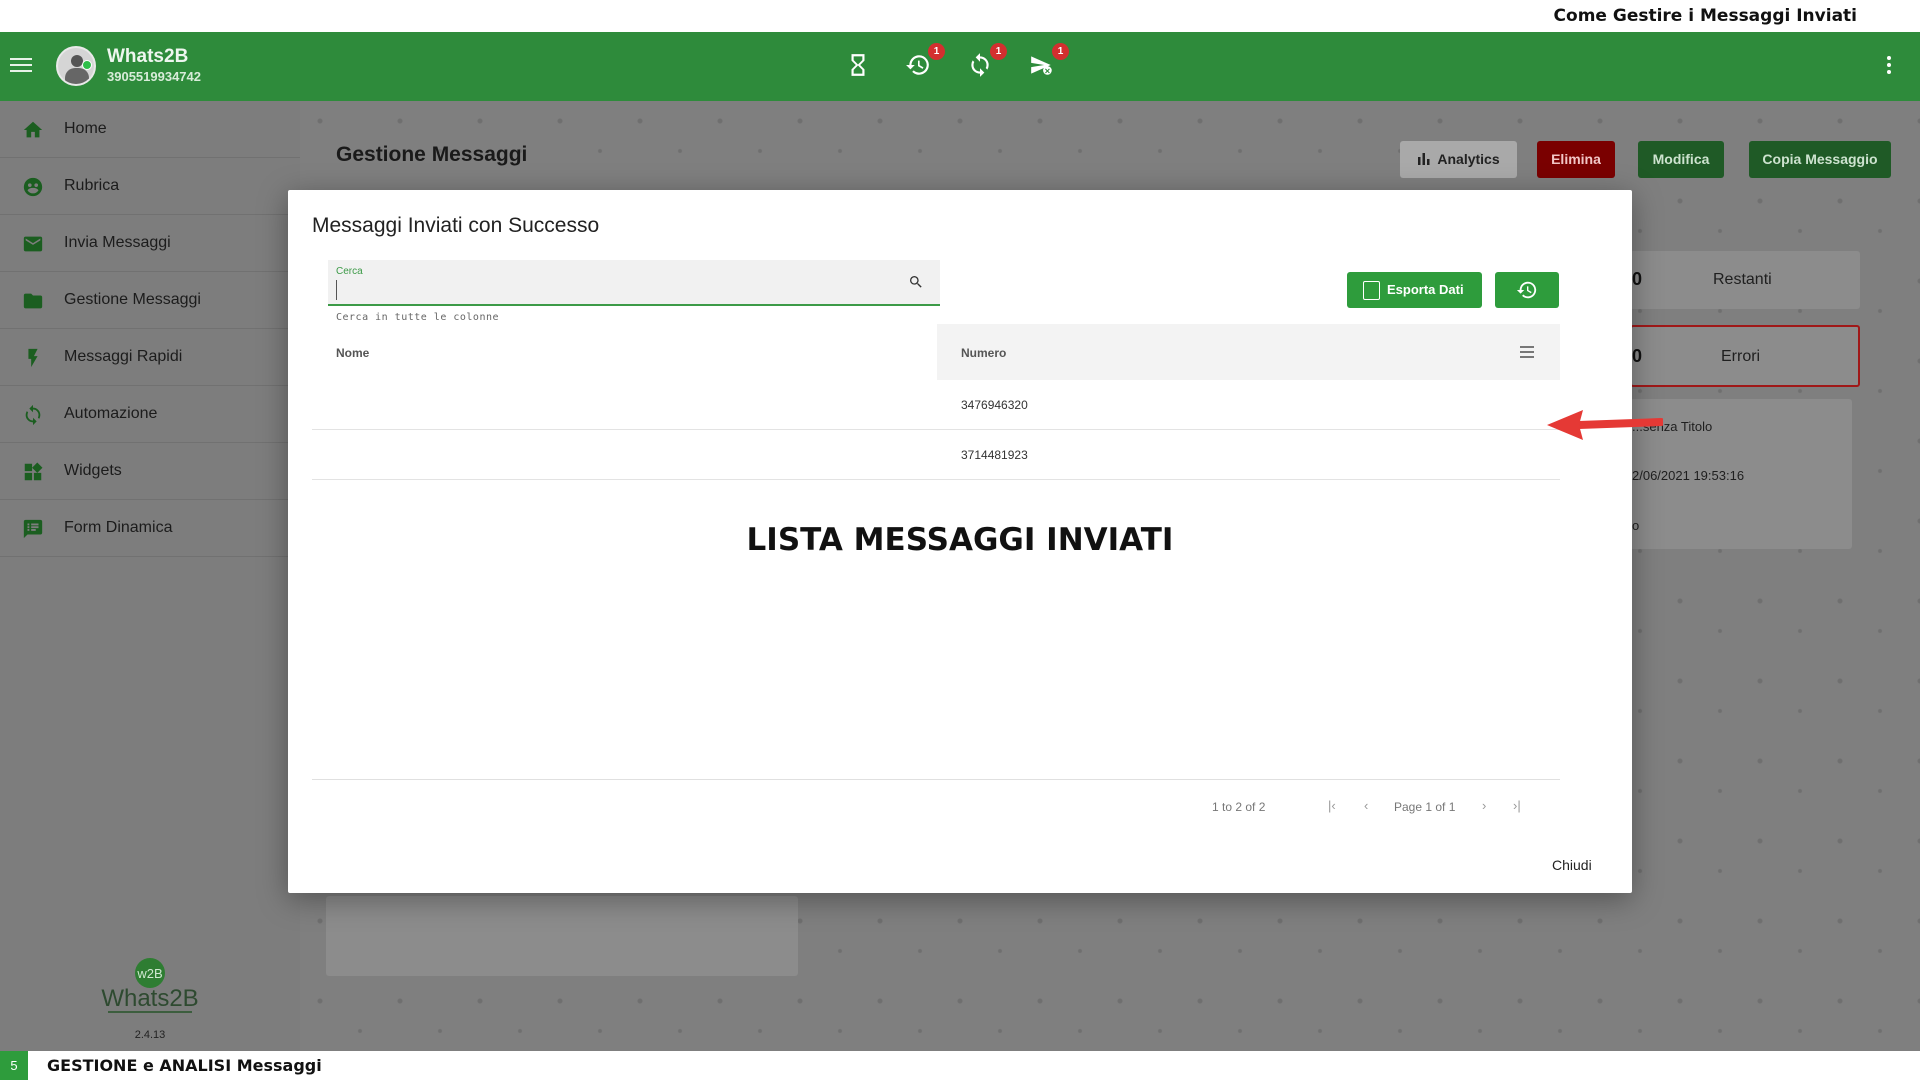  What do you see at coordinates (93, 470) in the screenshot?
I see `sidebar-item-label: Widgets` at bounding box center [93, 470].